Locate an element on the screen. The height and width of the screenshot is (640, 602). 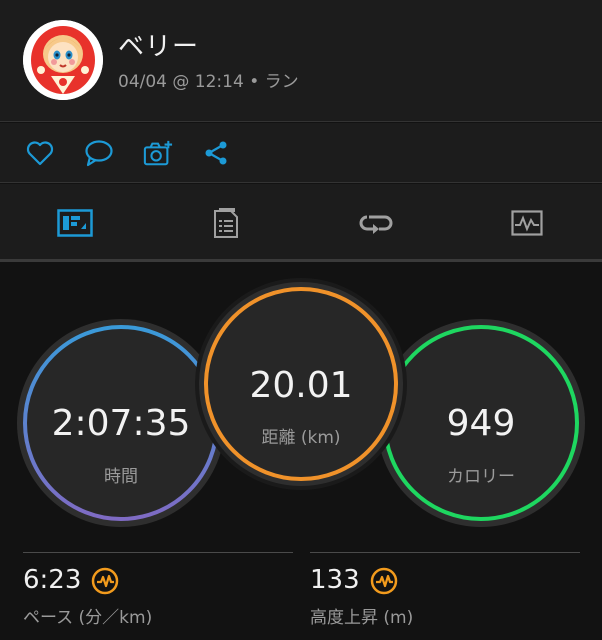
elevation-label: 高度上昇 (m) is located at coordinates (362, 618).